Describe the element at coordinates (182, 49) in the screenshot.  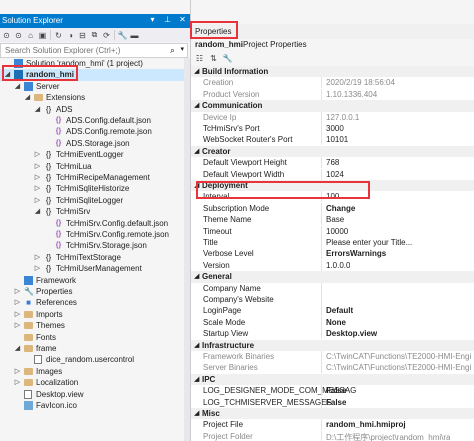
I see `search-options-icon: ▾` at that location.